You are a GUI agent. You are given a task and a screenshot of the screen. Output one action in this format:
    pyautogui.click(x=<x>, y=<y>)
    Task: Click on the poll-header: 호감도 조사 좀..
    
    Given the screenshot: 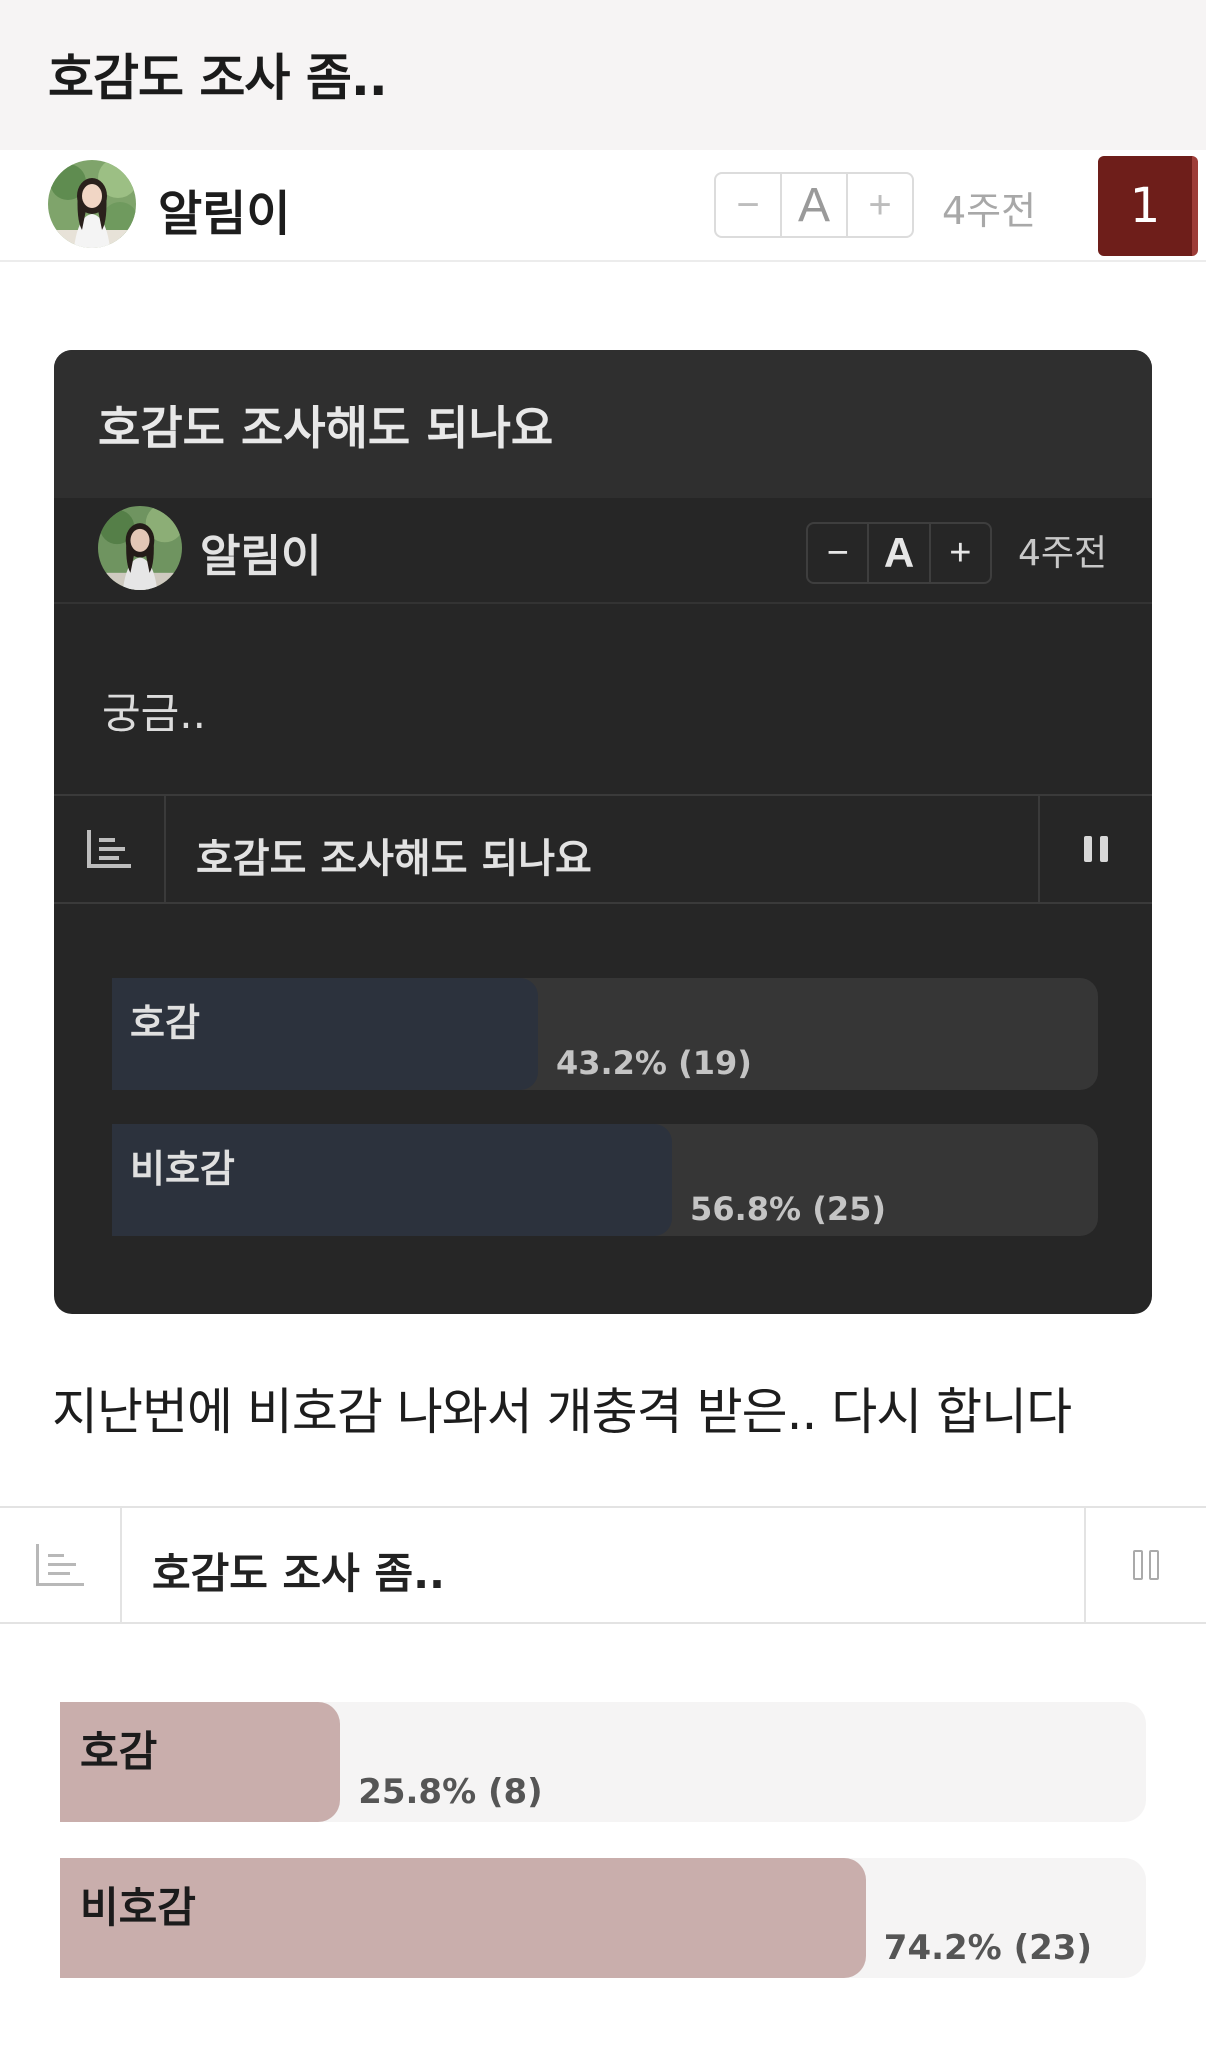 What is the action you would take?
    pyautogui.click(x=603, y=1565)
    